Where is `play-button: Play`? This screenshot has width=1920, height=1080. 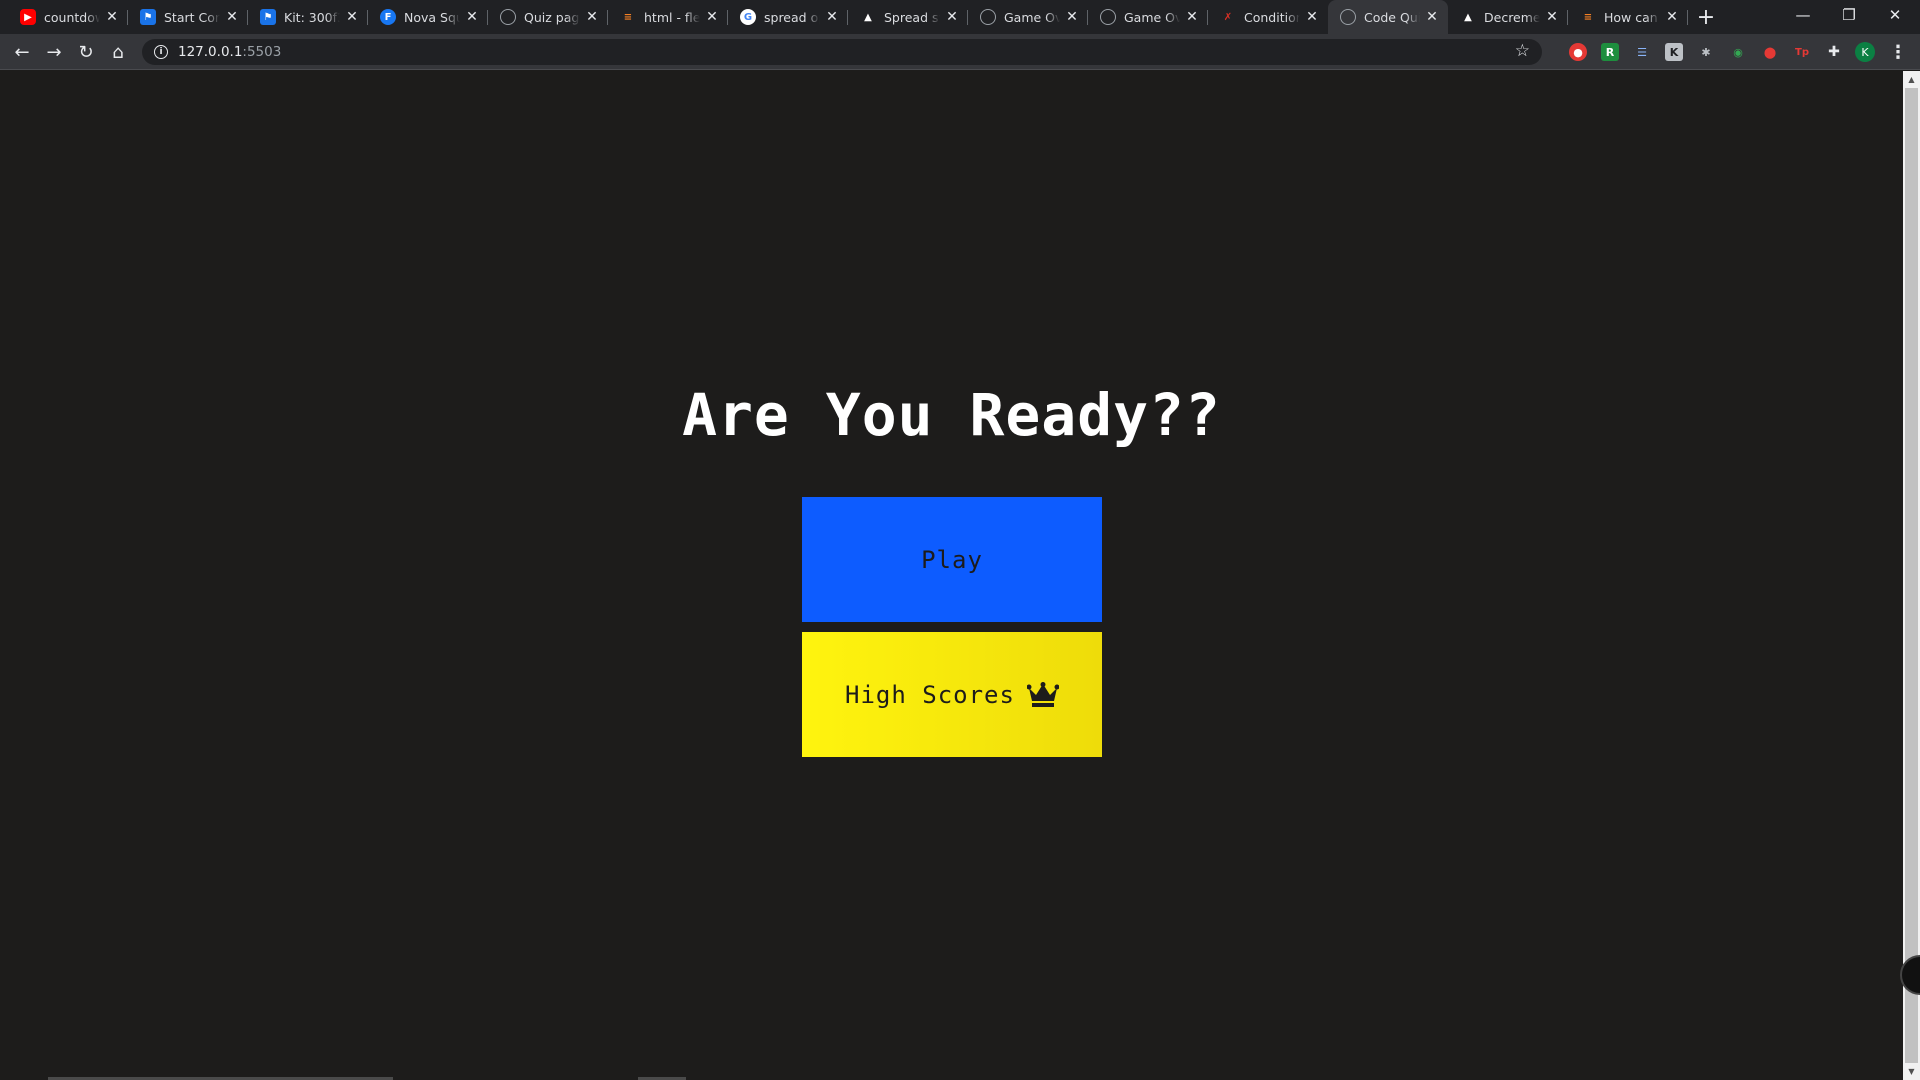
play-button: Play is located at coordinates (952, 559).